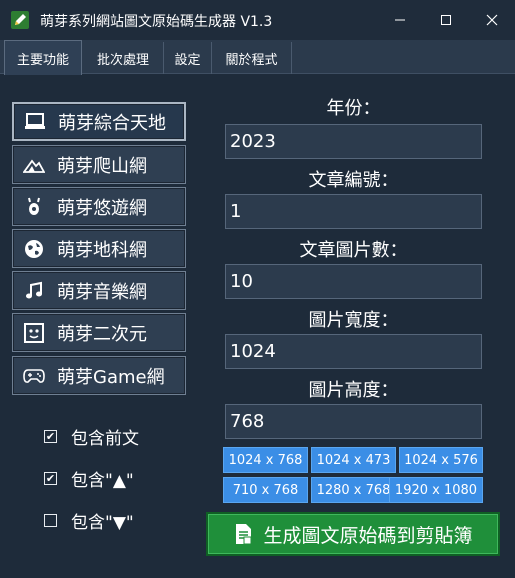  Describe the element at coordinates (353, 281) in the screenshot. I see `image-count-input: 10` at that location.